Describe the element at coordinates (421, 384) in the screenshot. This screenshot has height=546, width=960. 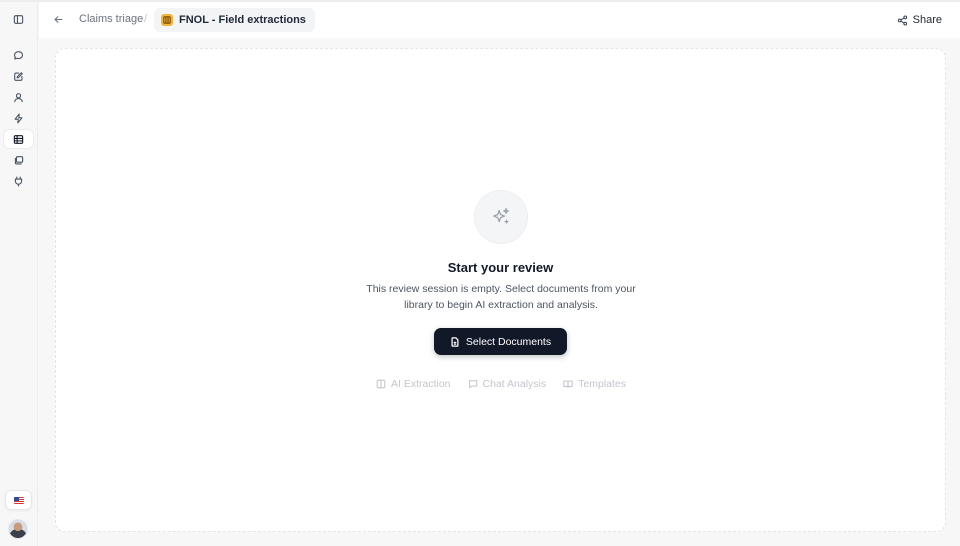
I see `feature-label: AI Extraction` at that location.